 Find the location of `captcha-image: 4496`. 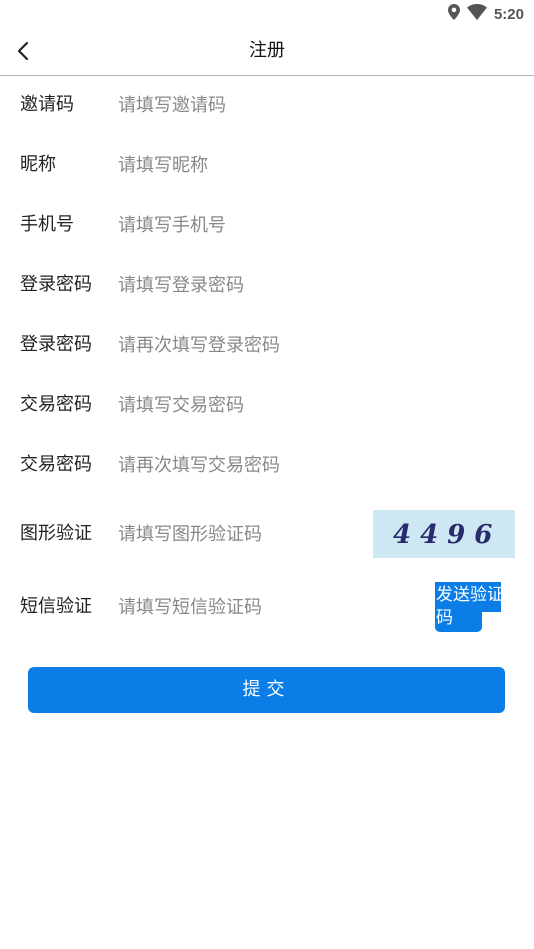

captcha-image: 4496 is located at coordinates (444, 534).